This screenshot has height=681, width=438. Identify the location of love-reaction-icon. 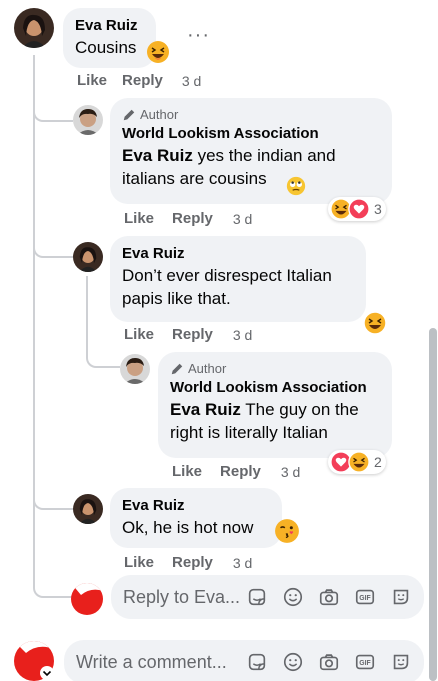
(359, 209).